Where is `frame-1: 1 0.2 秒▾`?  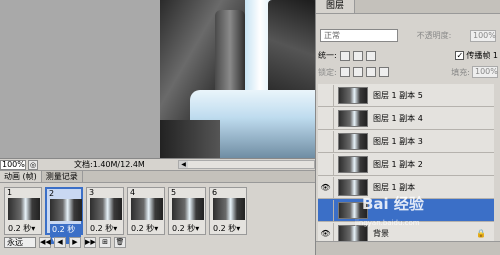
frame-1: 1 0.2 秒▾ is located at coordinates (23, 211).